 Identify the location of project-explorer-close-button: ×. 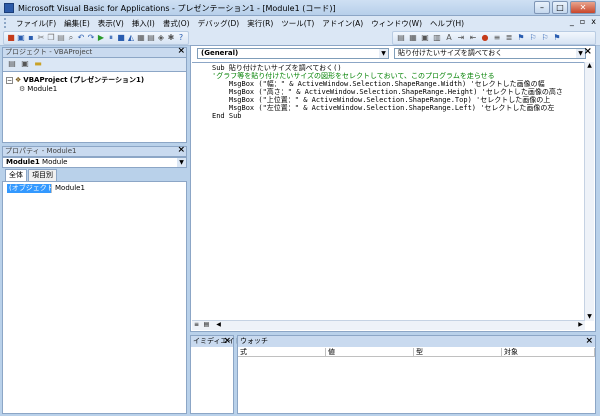
(181, 51).